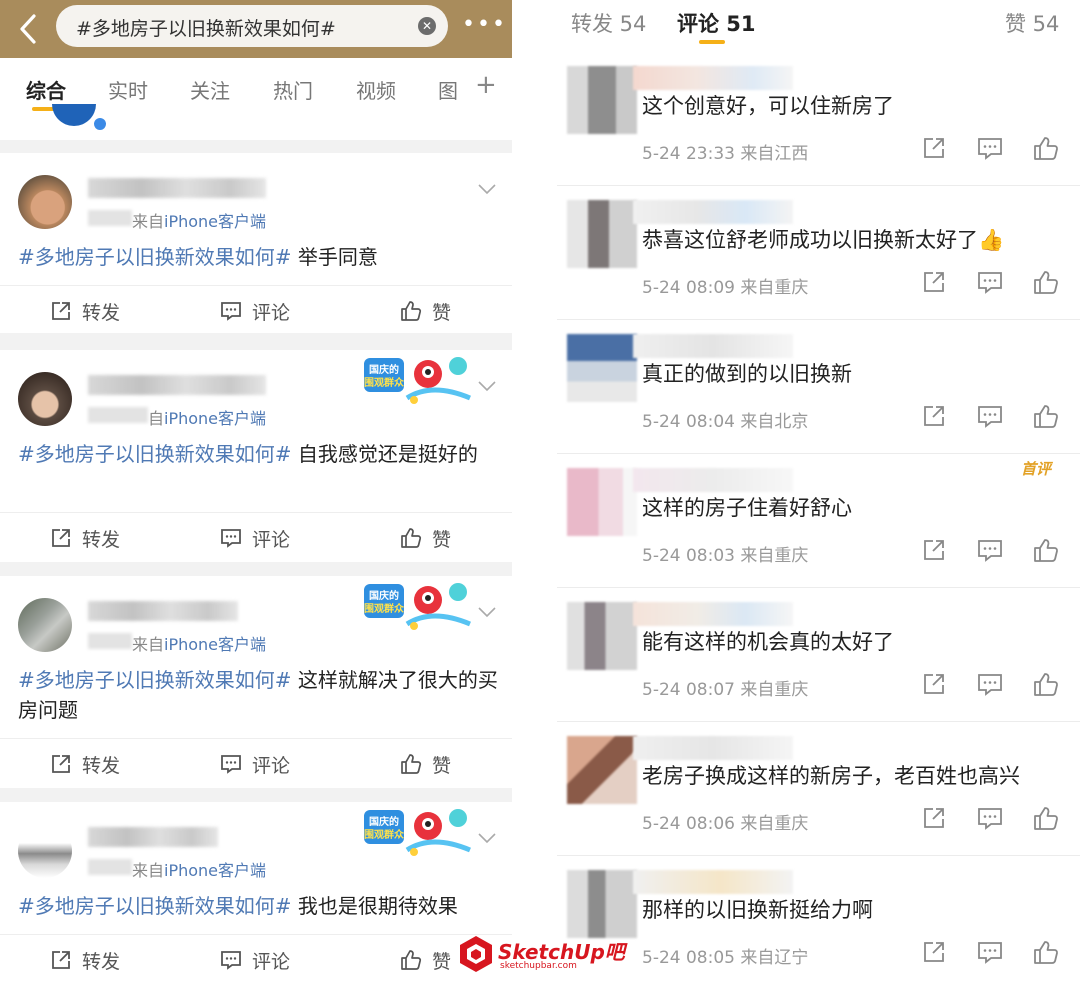 The image size is (1080, 985). Describe the element at coordinates (101, 540) in the screenshot. I see `repost-label: 转发` at that location.